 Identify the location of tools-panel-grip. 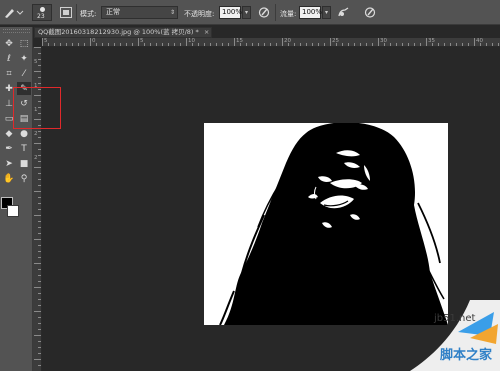
(16, 31).